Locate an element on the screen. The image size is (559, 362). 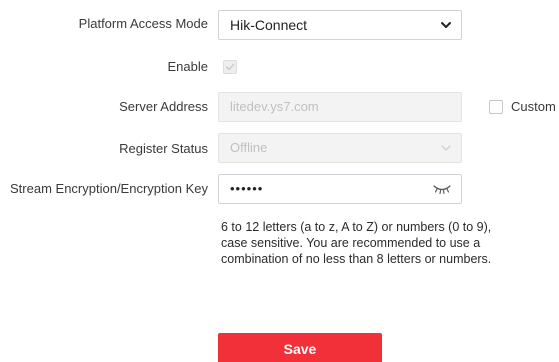
enable-checkbox is located at coordinates (230, 67).